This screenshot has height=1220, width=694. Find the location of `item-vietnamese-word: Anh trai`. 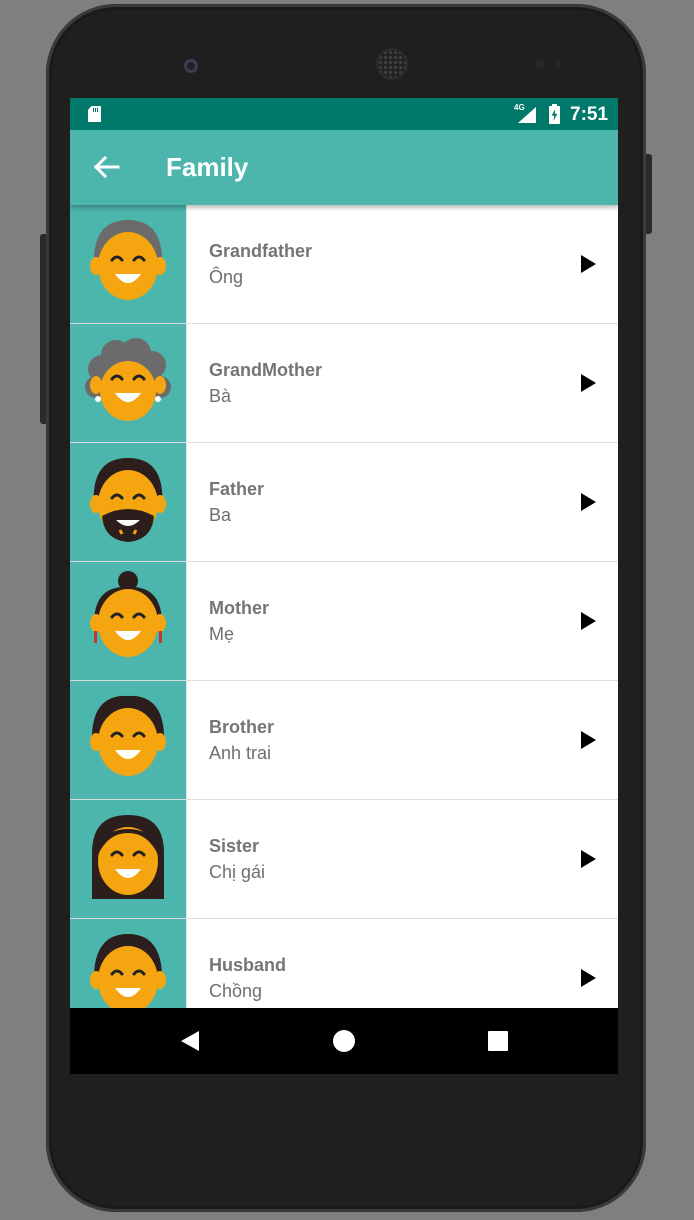

item-vietnamese-word: Anh trai is located at coordinates (240, 753).